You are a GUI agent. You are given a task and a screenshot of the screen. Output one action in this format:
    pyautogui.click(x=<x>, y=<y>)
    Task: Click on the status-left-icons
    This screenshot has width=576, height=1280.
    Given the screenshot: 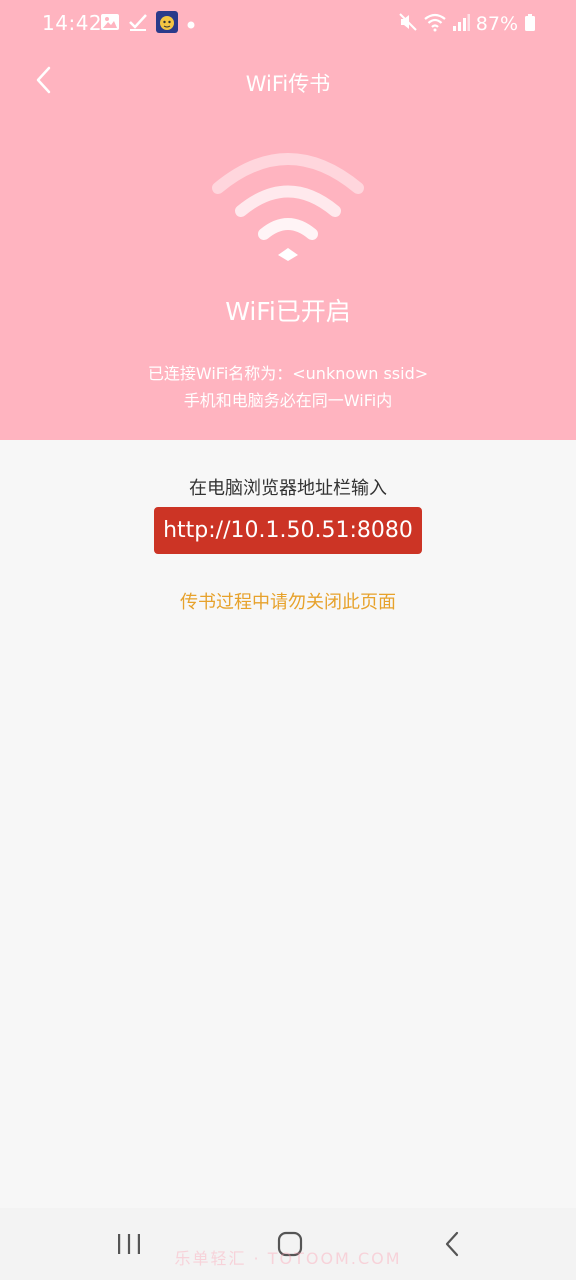 What is the action you would take?
    pyautogui.click(x=148, y=24)
    